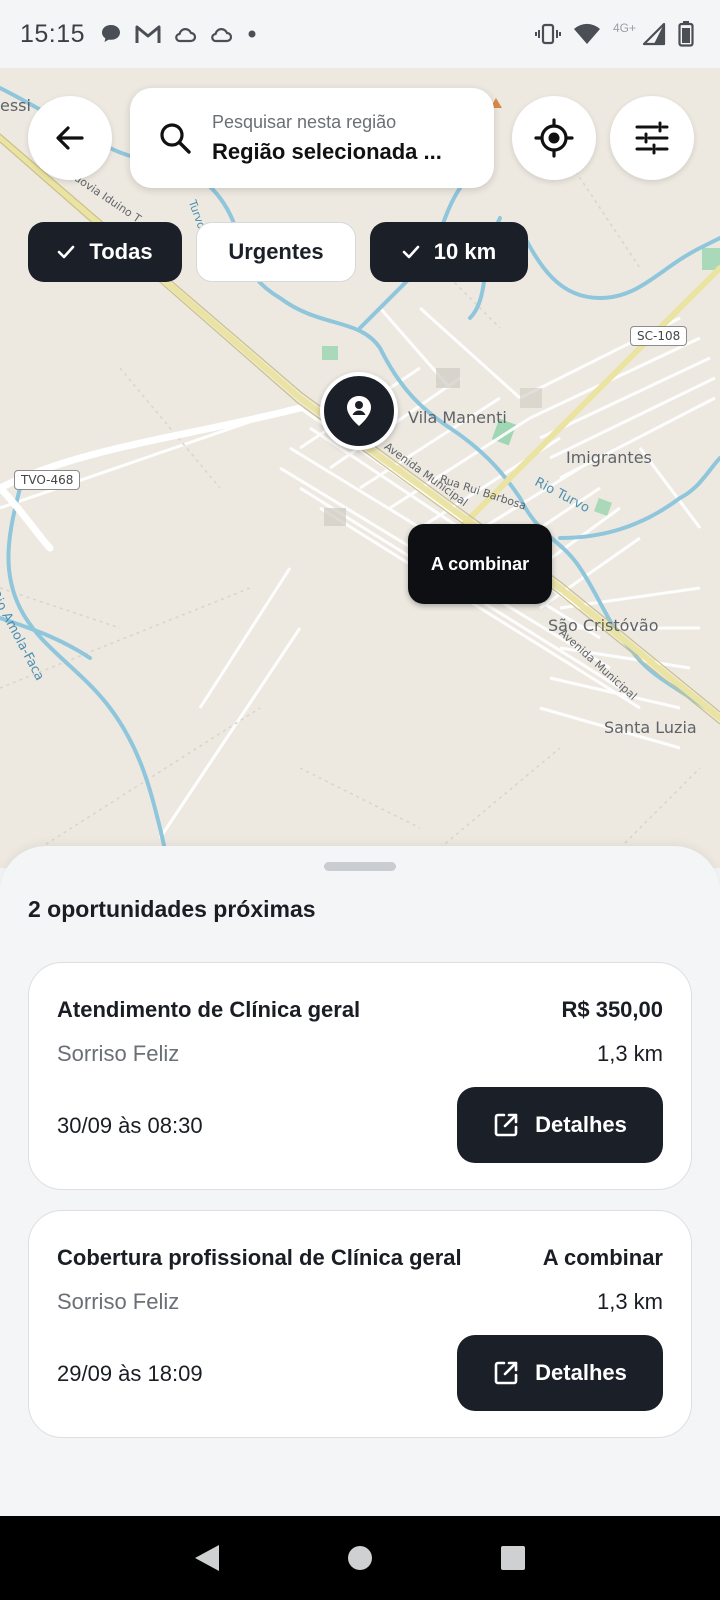 This screenshot has height=1600, width=720. I want to click on sliders-icon, so click(652, 138).